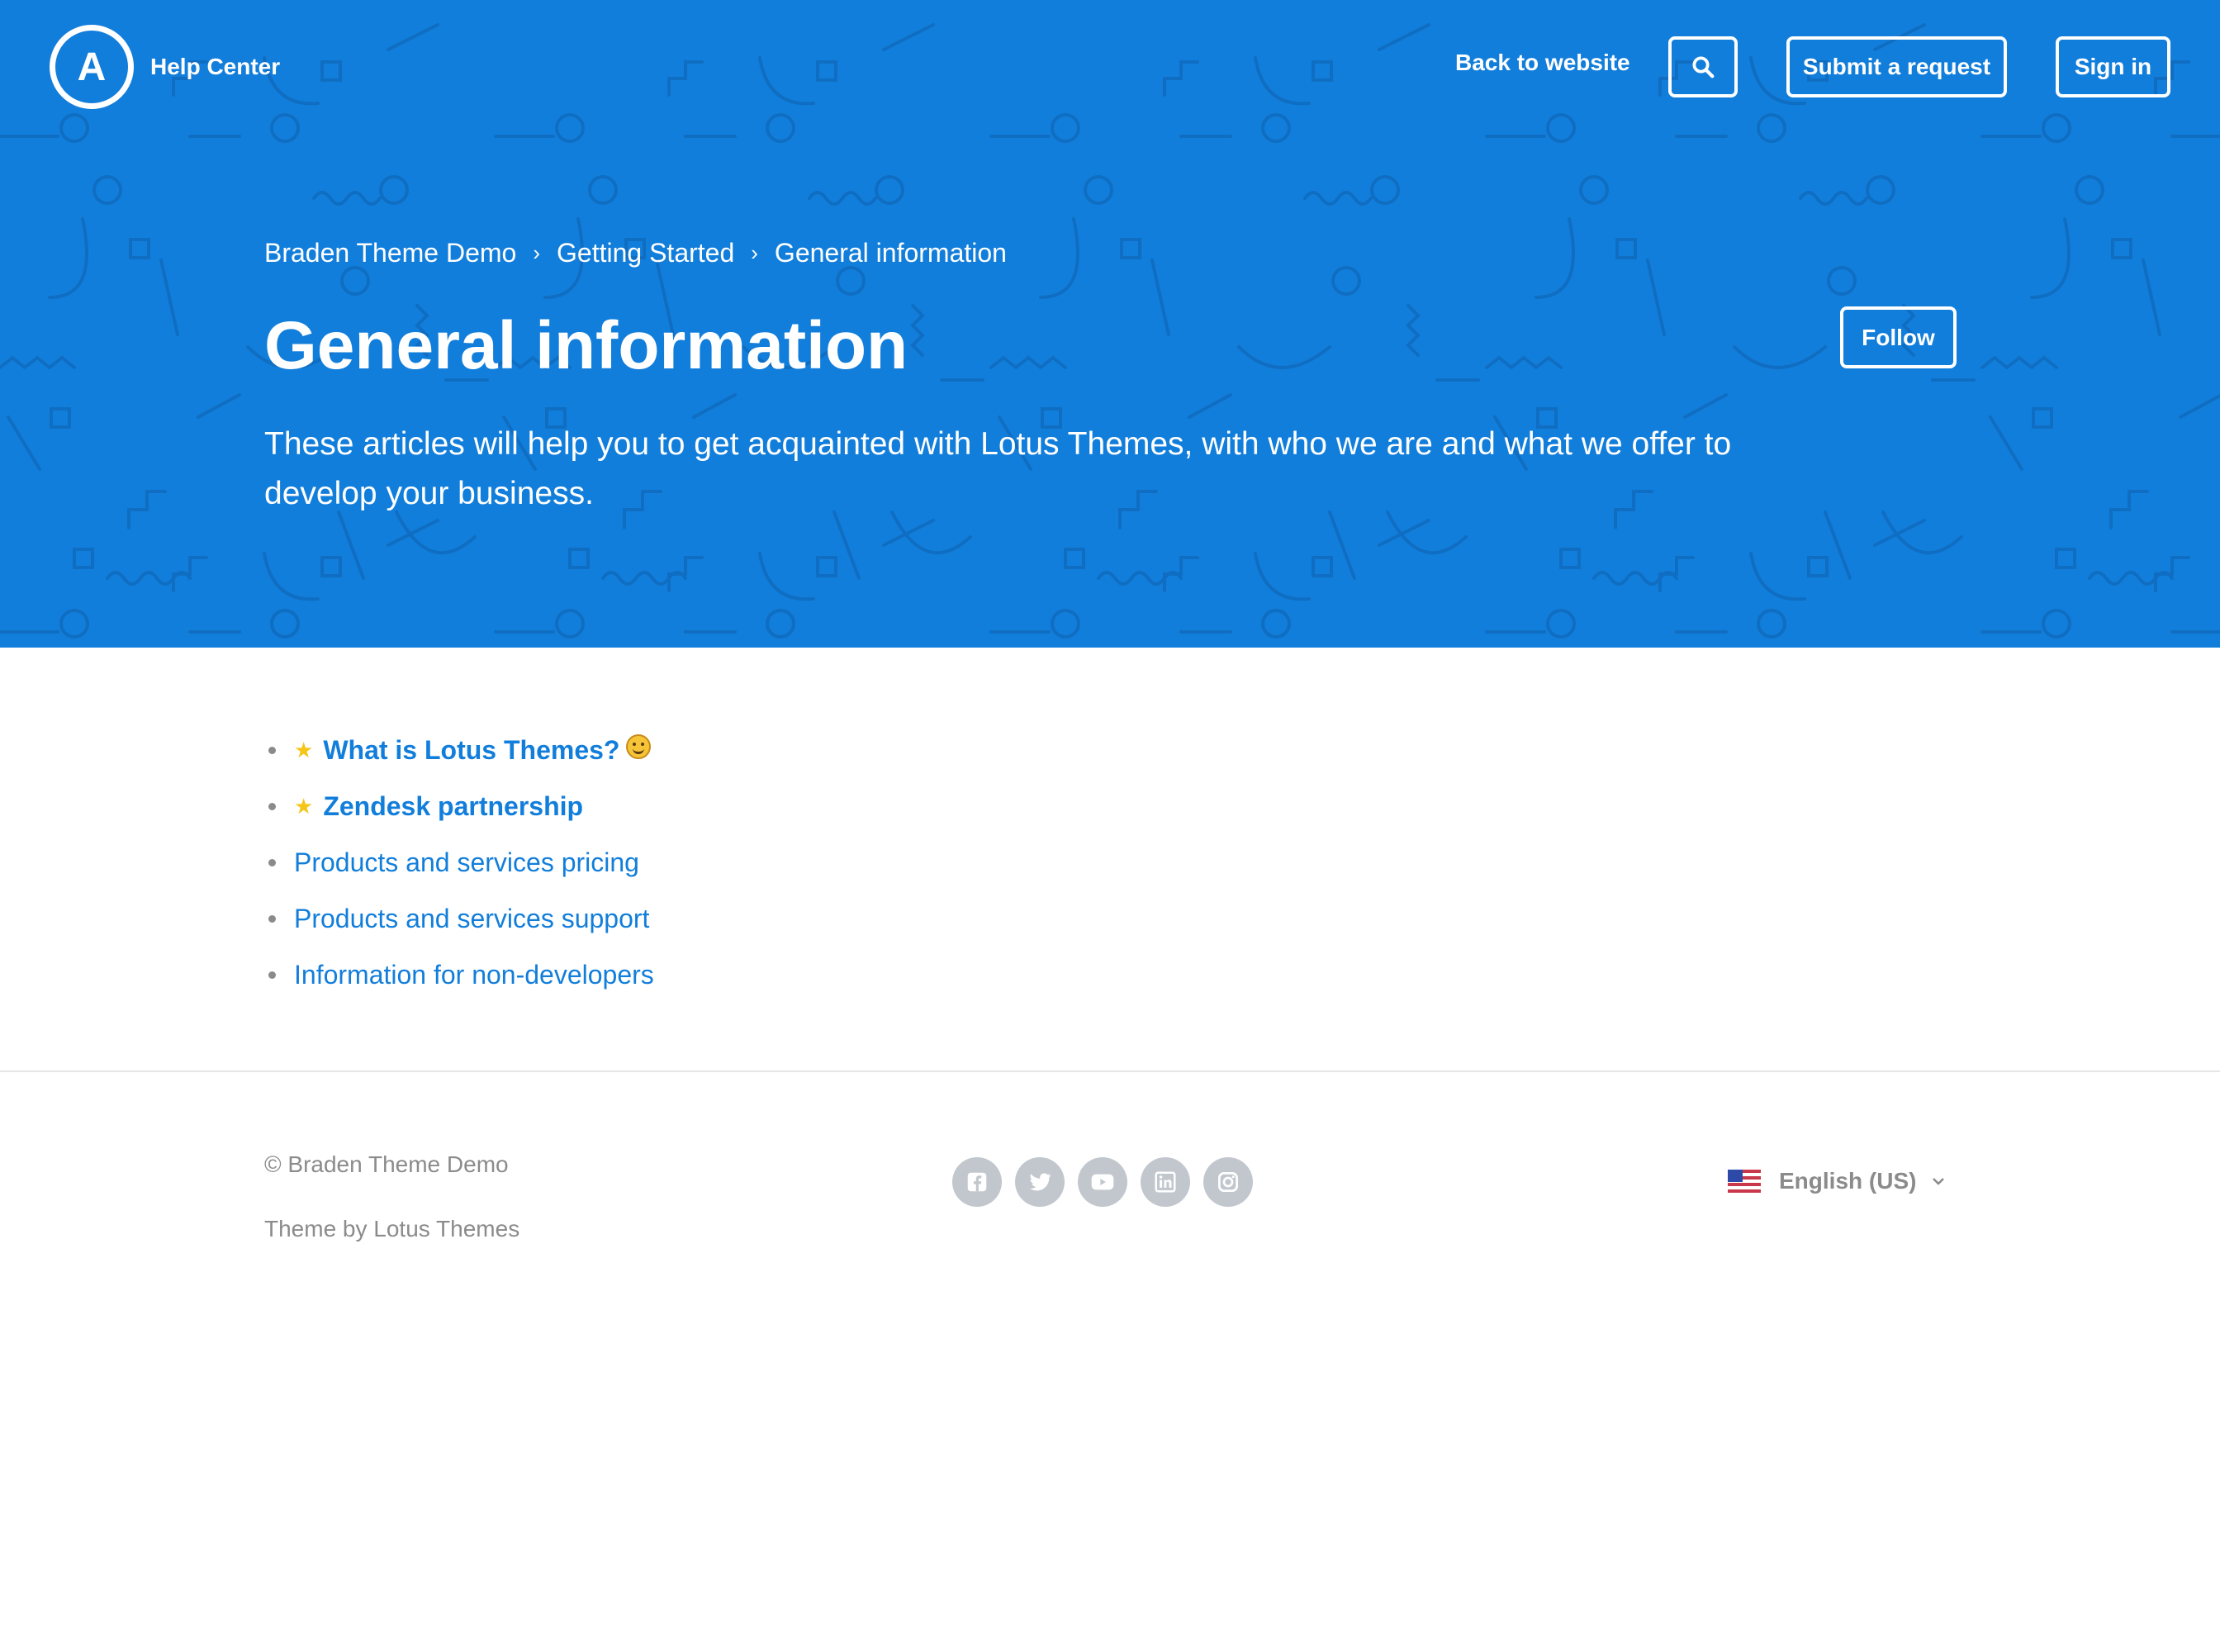 Image resolution: width=2220 pixels, height=1652 pixels. I want to click on us-flag-icon, so click(1745, 1181).